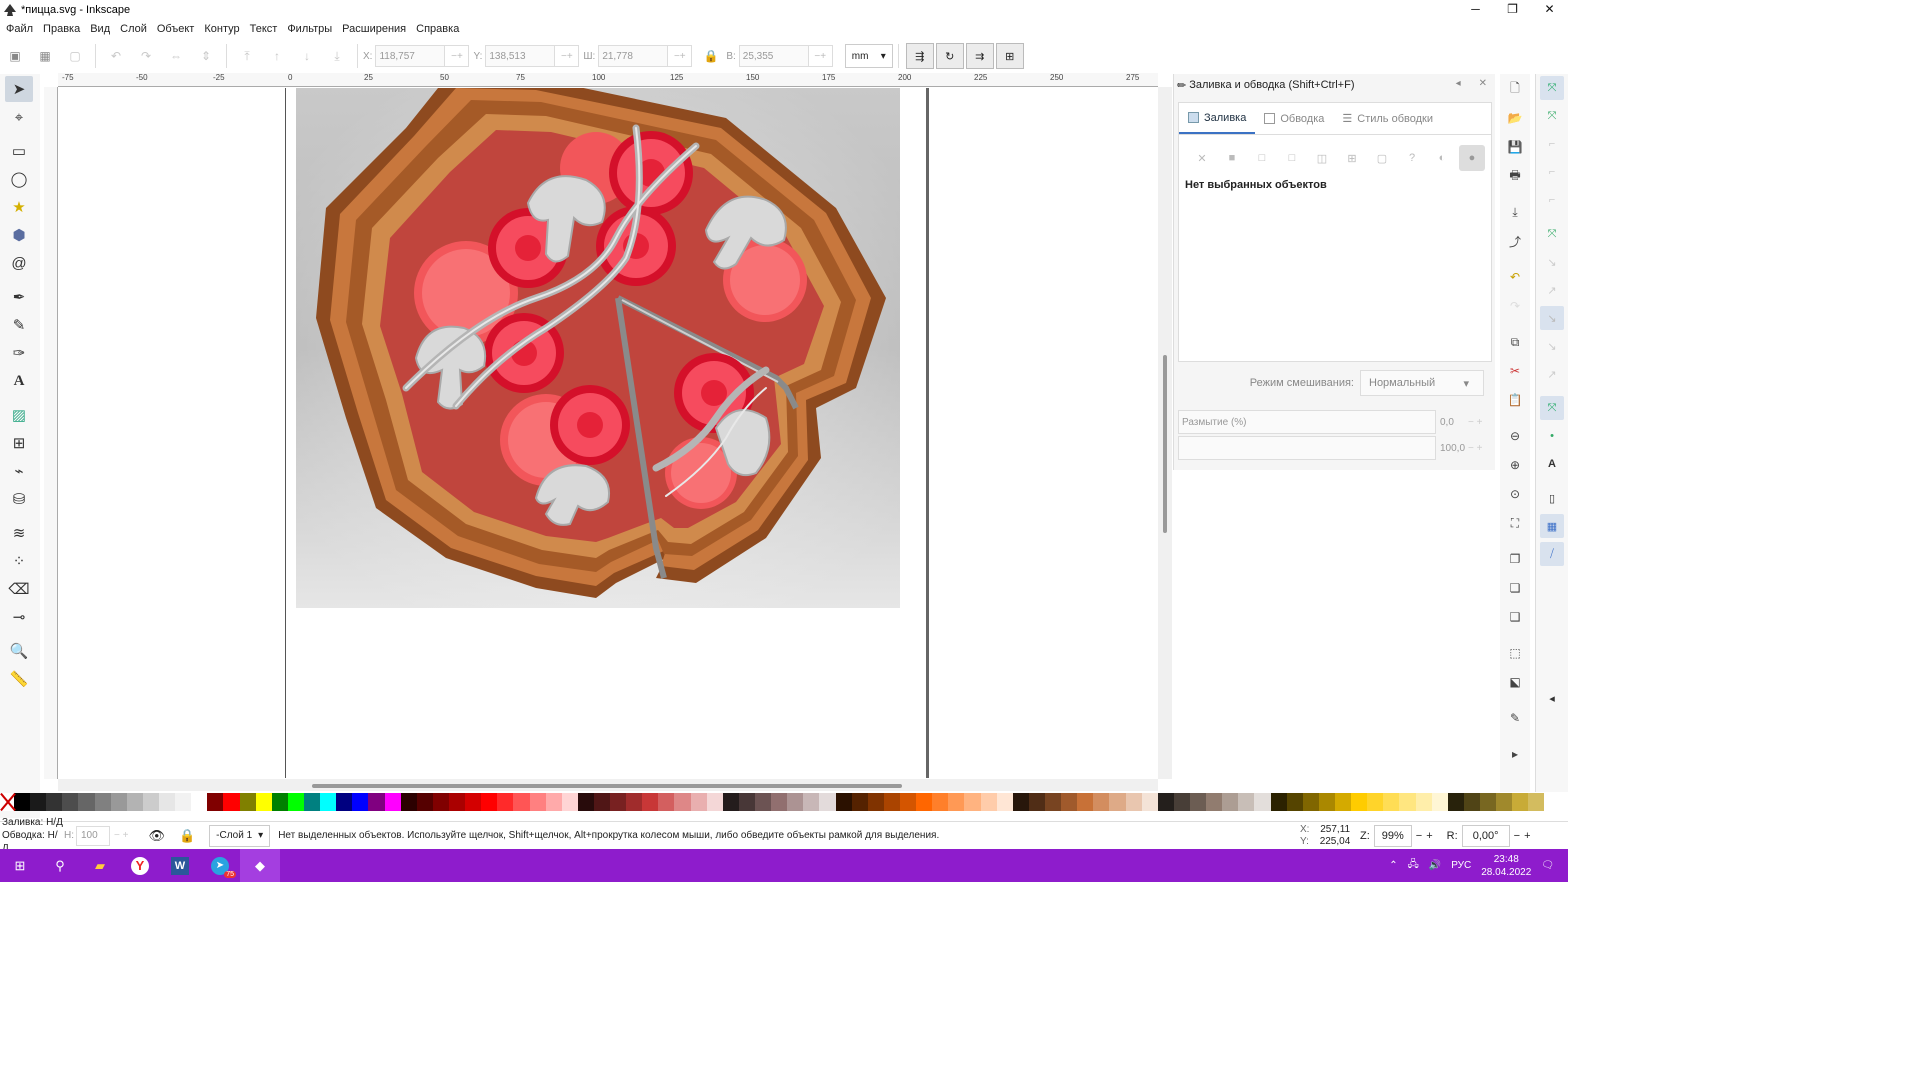 The height and width of the screenshot is (1080, 1920). I want to click on linear-gradient-icon: □, so click(1262, 158).